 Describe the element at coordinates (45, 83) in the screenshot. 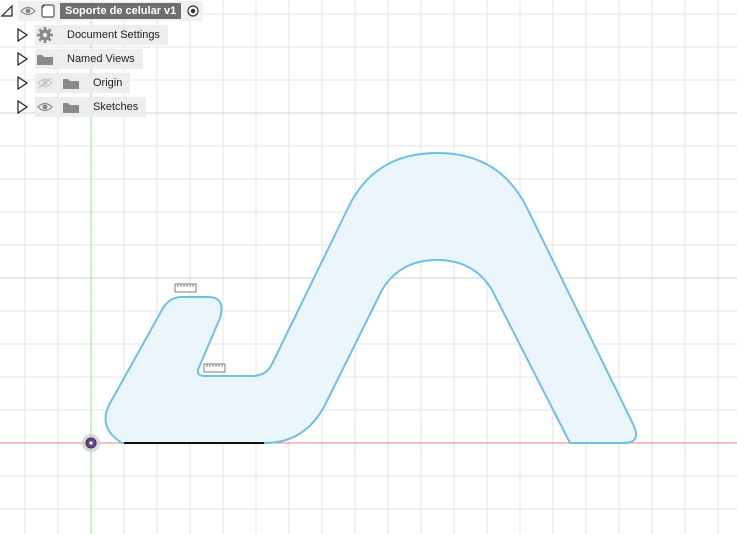

I see `eye-hidden-icon` at that location.